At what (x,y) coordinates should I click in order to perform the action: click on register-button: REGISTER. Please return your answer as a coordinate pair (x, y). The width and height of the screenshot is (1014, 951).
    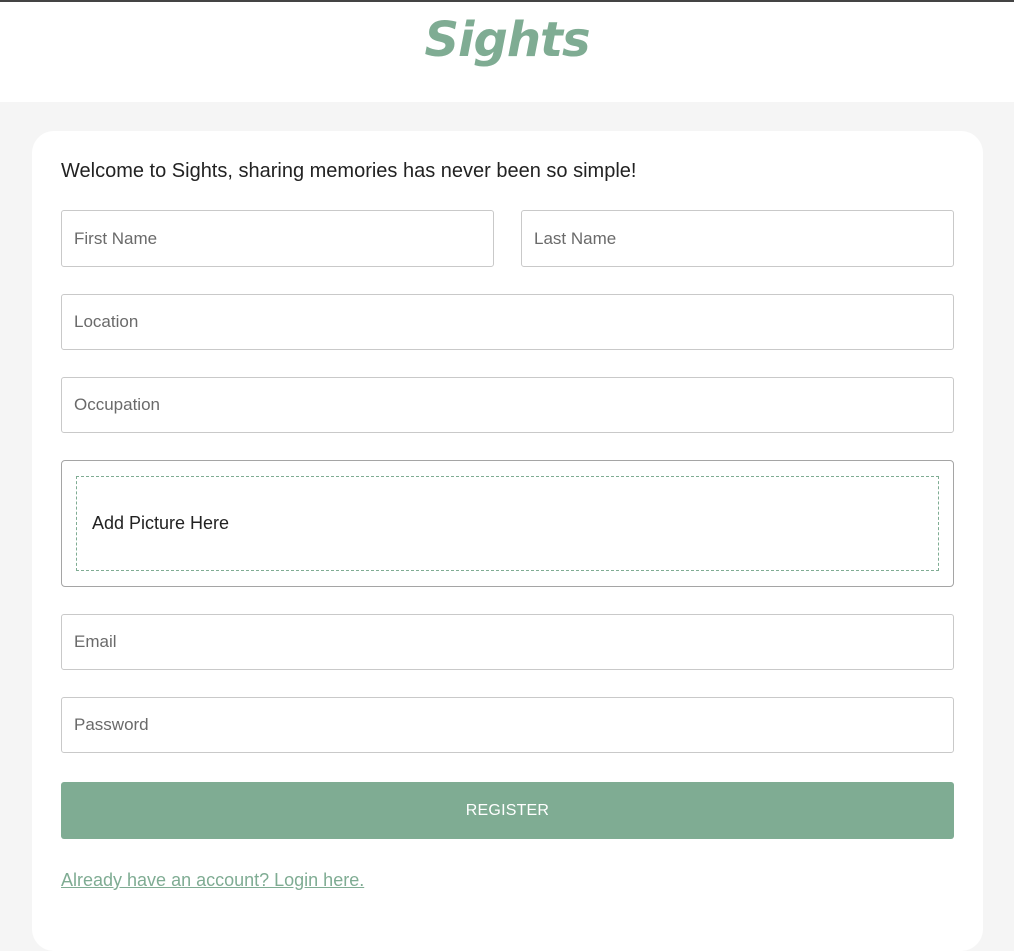
    Looking at the image, I should click on (507, 810).